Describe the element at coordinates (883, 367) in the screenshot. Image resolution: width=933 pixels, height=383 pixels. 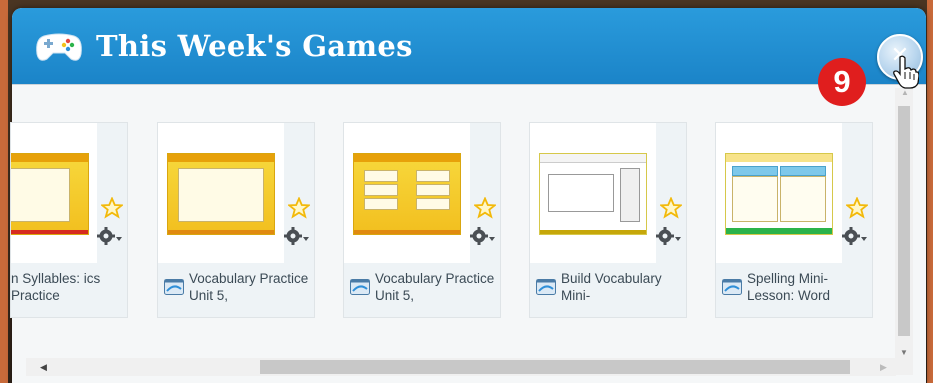
I see `scroll-right-icon: ▶` at that location.